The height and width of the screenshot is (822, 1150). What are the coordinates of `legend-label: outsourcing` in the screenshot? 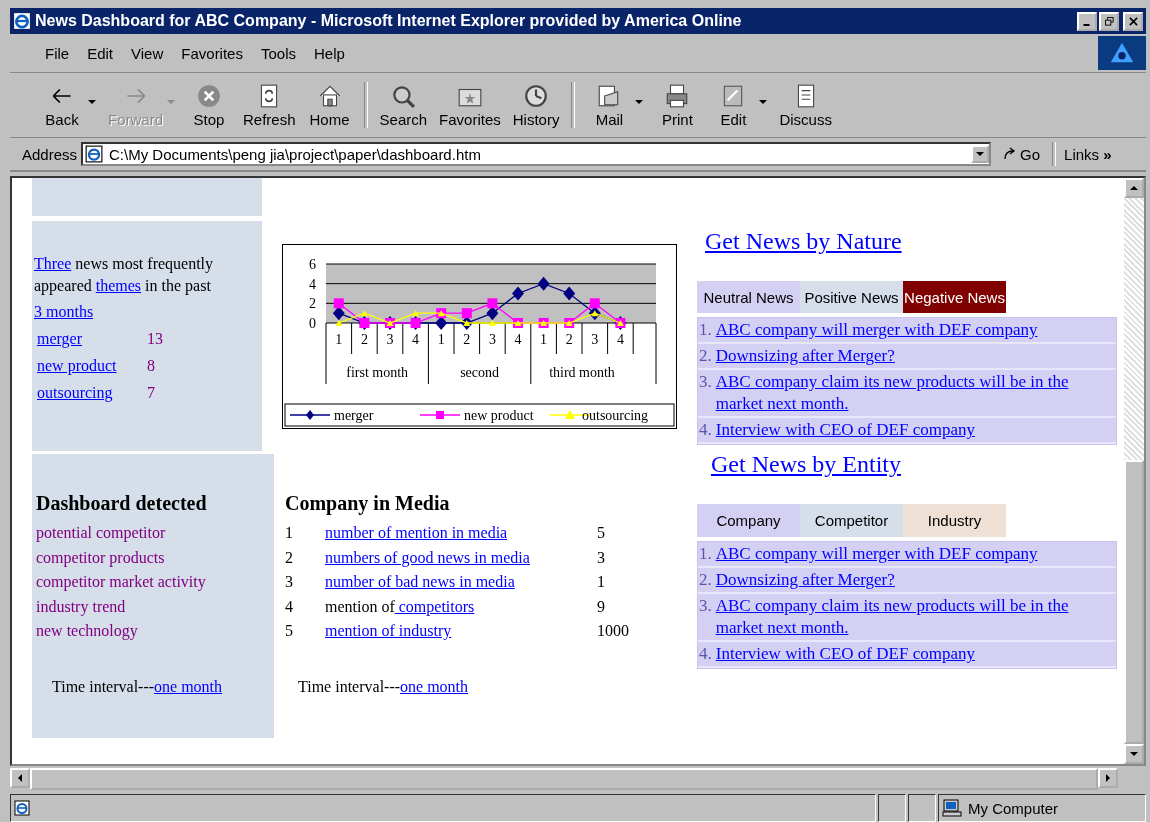 It's located at (615, 415).